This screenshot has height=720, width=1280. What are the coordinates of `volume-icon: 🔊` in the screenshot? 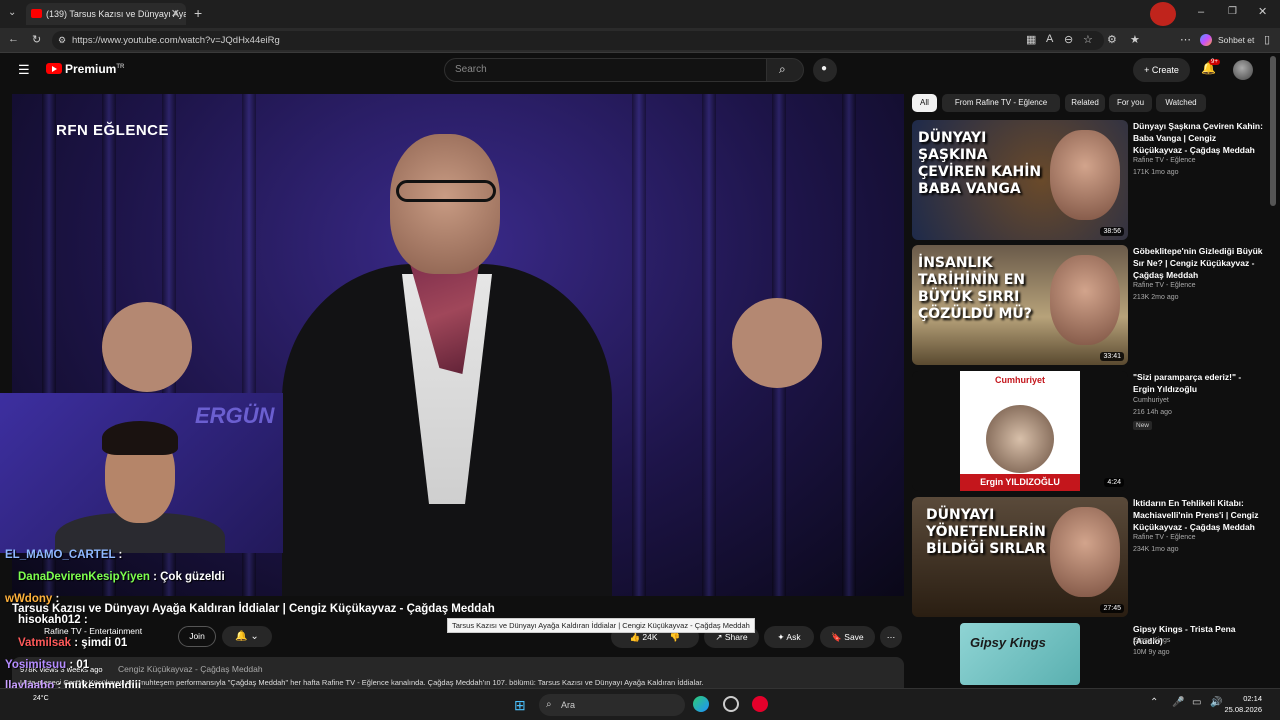 It's located at (1216, 702).